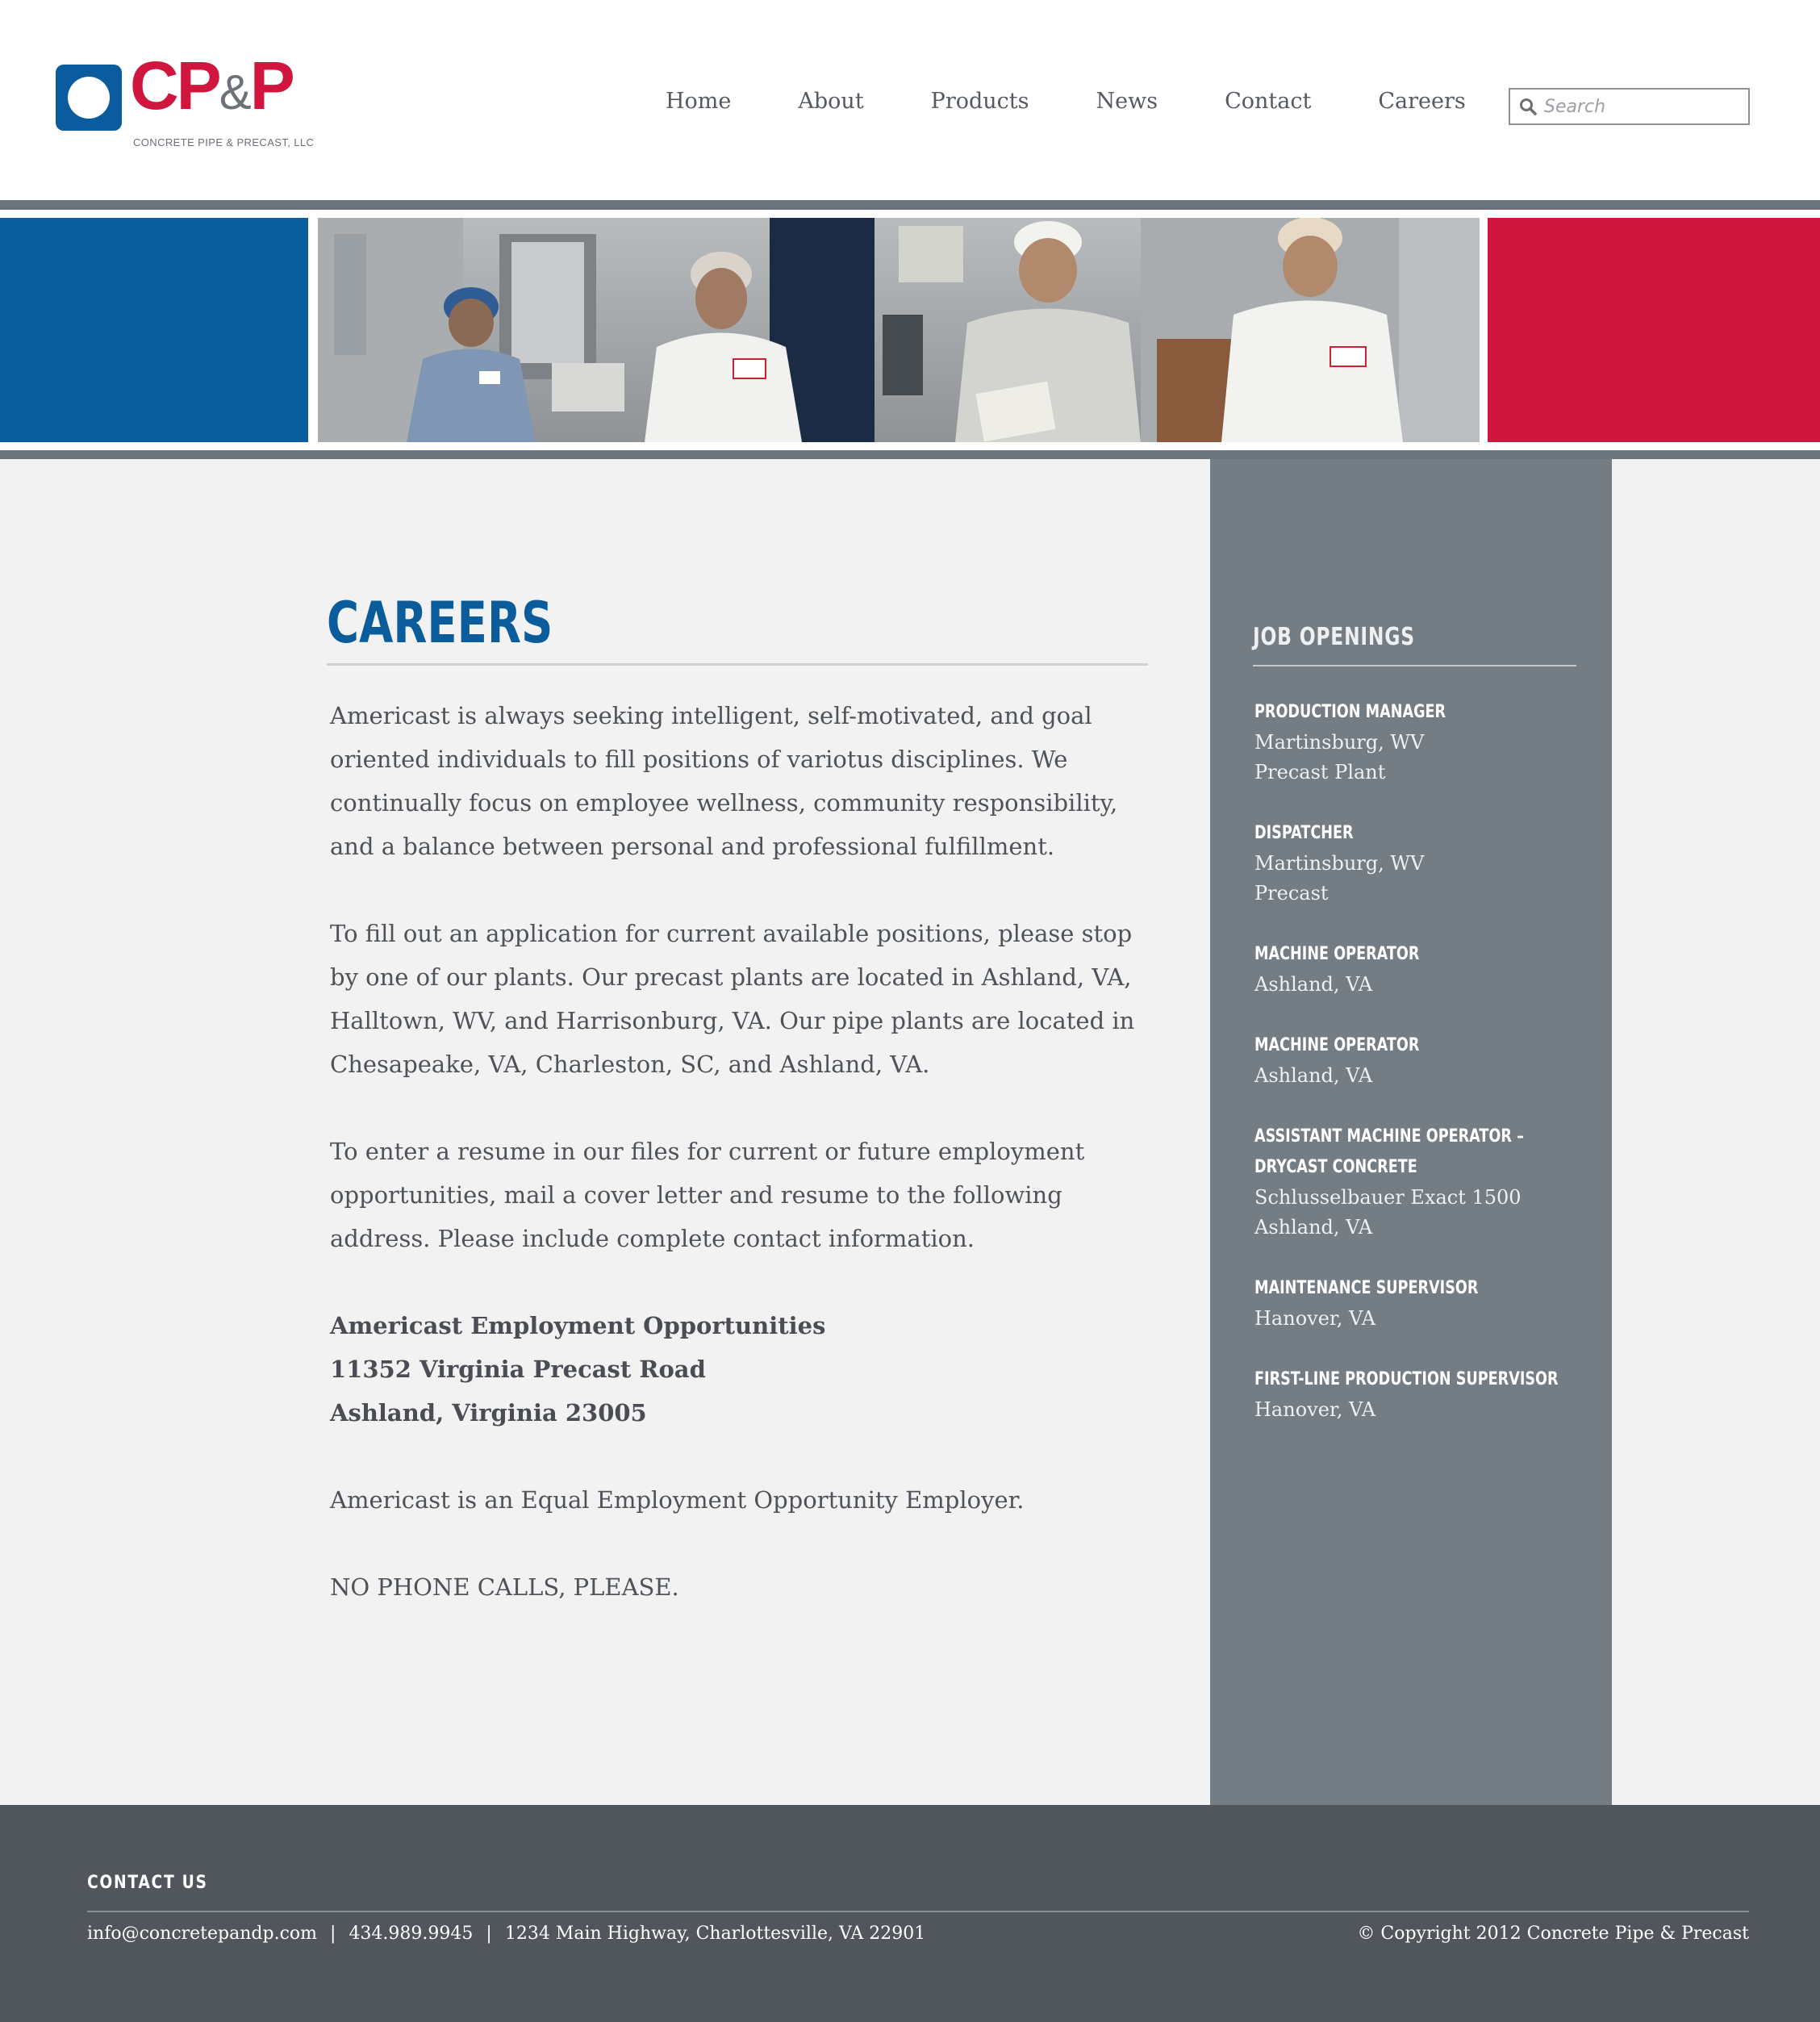 The width and height of the screenshot is (1820, 2022). What do you see at coordinates (1268, 101) in the screenshot?
I see `nav-contact: Contact` at bounding box center [1268, 101].